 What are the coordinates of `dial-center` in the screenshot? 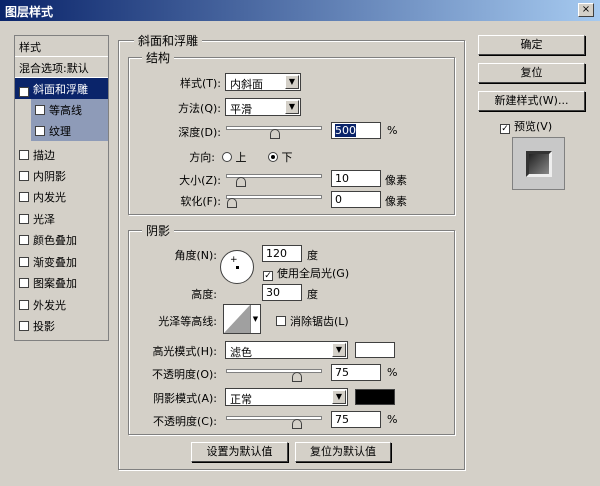 It's located at (237, 267).